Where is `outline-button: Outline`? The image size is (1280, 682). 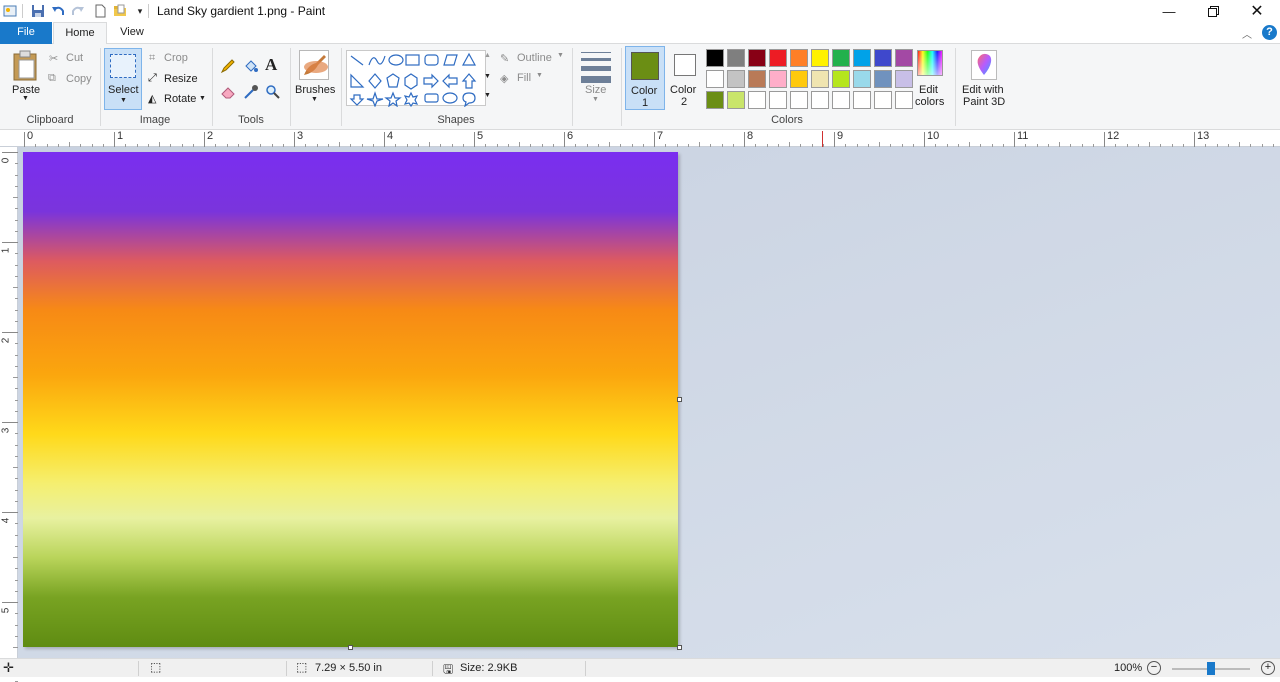
outline-button: Outline is located at coordinates (534, 58).